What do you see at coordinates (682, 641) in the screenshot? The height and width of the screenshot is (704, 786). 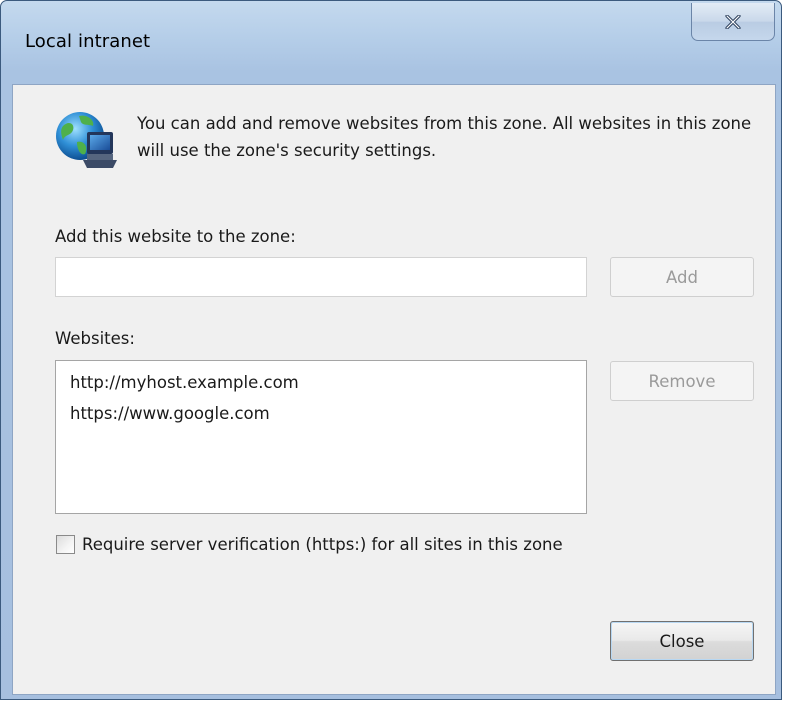 I see `close-button: Close` at bounding box center [682, 641].